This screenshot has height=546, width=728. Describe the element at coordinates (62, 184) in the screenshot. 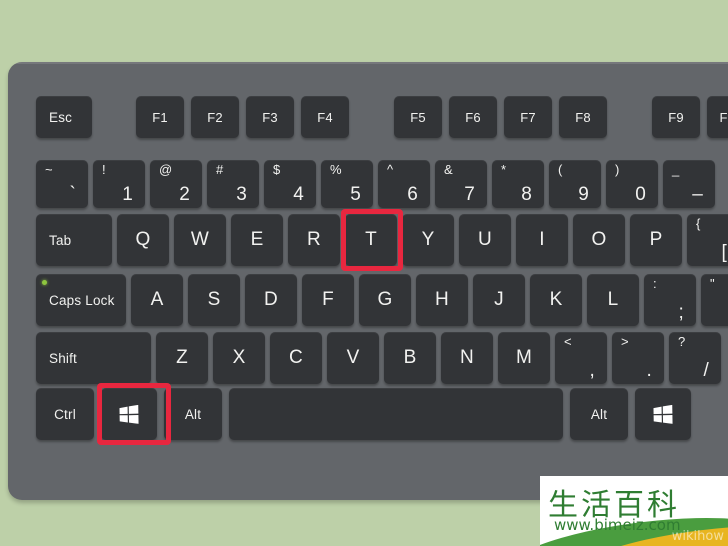

I see `key-backtick: ~ `` at that location.